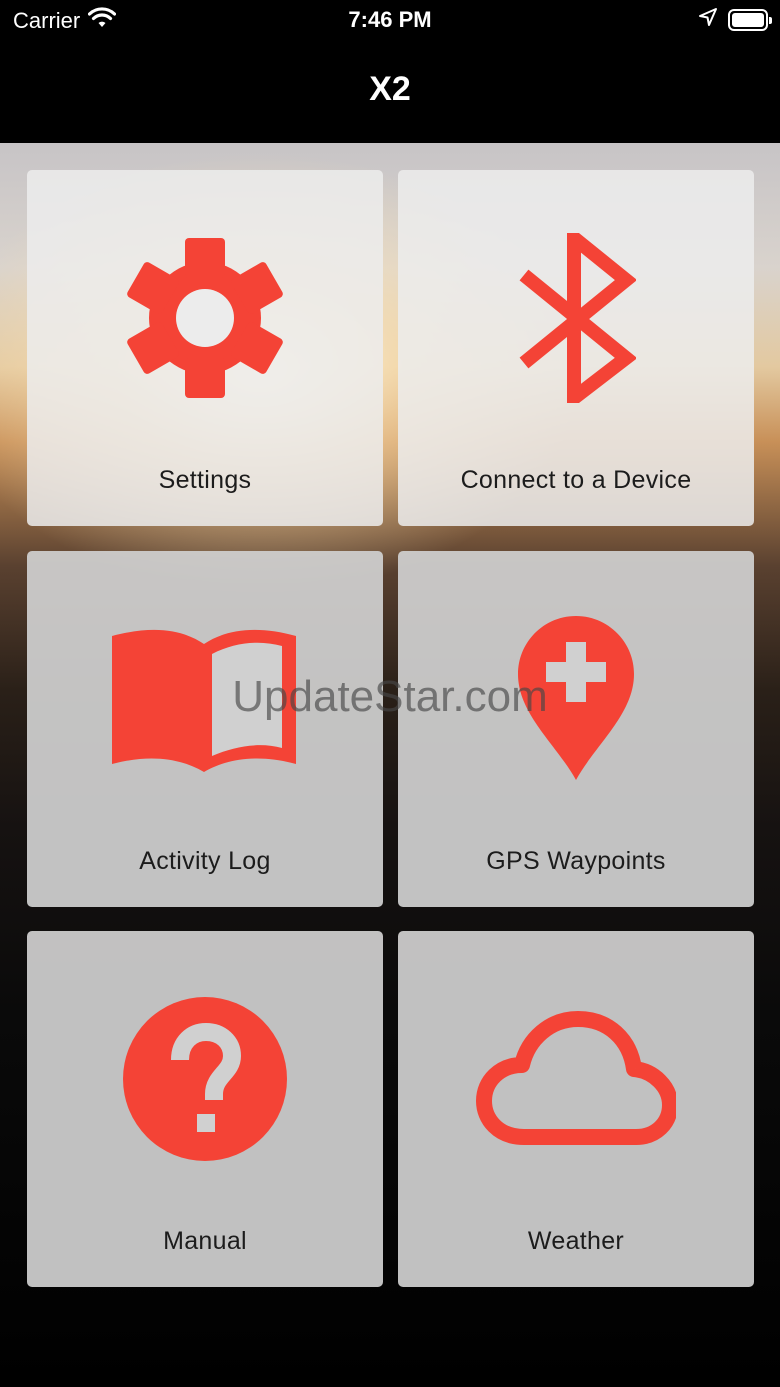 Image resolution: width=780 pixels, height=1387 pixels. I want to click on navigation-bar: X2, so click(390, 91).